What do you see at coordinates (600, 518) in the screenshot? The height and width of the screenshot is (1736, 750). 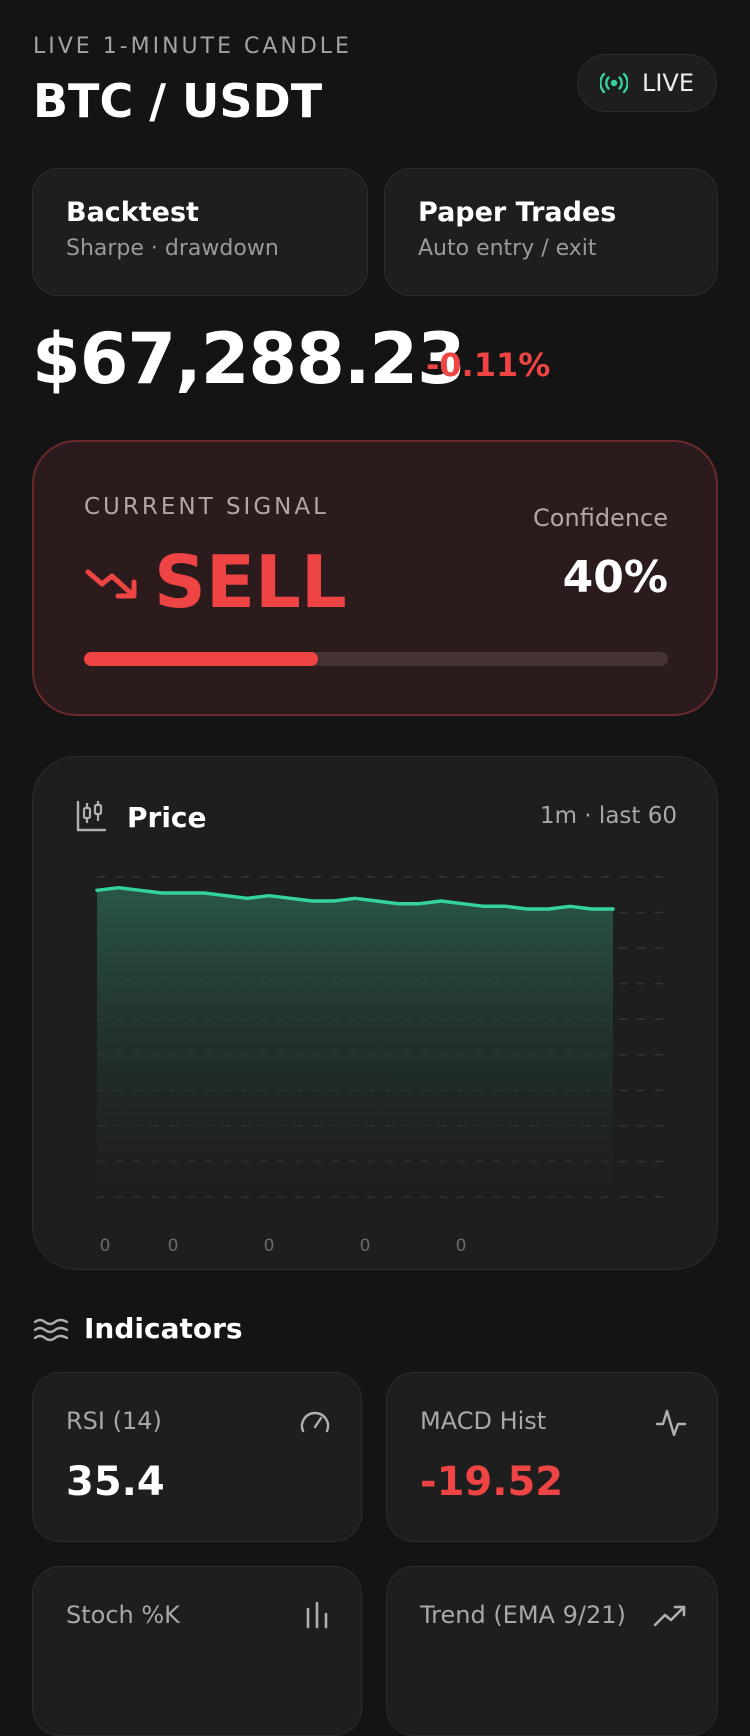 I see `confidence-label: Confidence` at bounding box center [600, 518].